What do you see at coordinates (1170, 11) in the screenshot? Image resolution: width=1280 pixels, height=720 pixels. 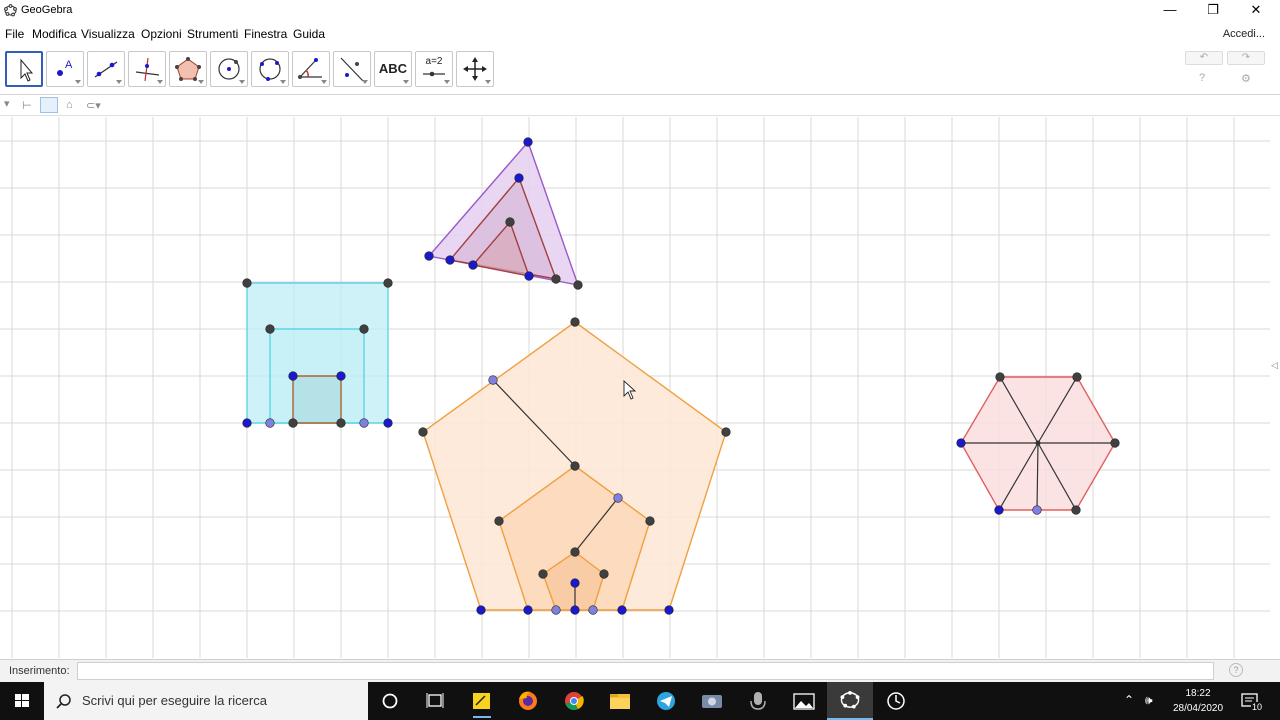 I see `minimize-button: —` at bounding box center [1170, 11].